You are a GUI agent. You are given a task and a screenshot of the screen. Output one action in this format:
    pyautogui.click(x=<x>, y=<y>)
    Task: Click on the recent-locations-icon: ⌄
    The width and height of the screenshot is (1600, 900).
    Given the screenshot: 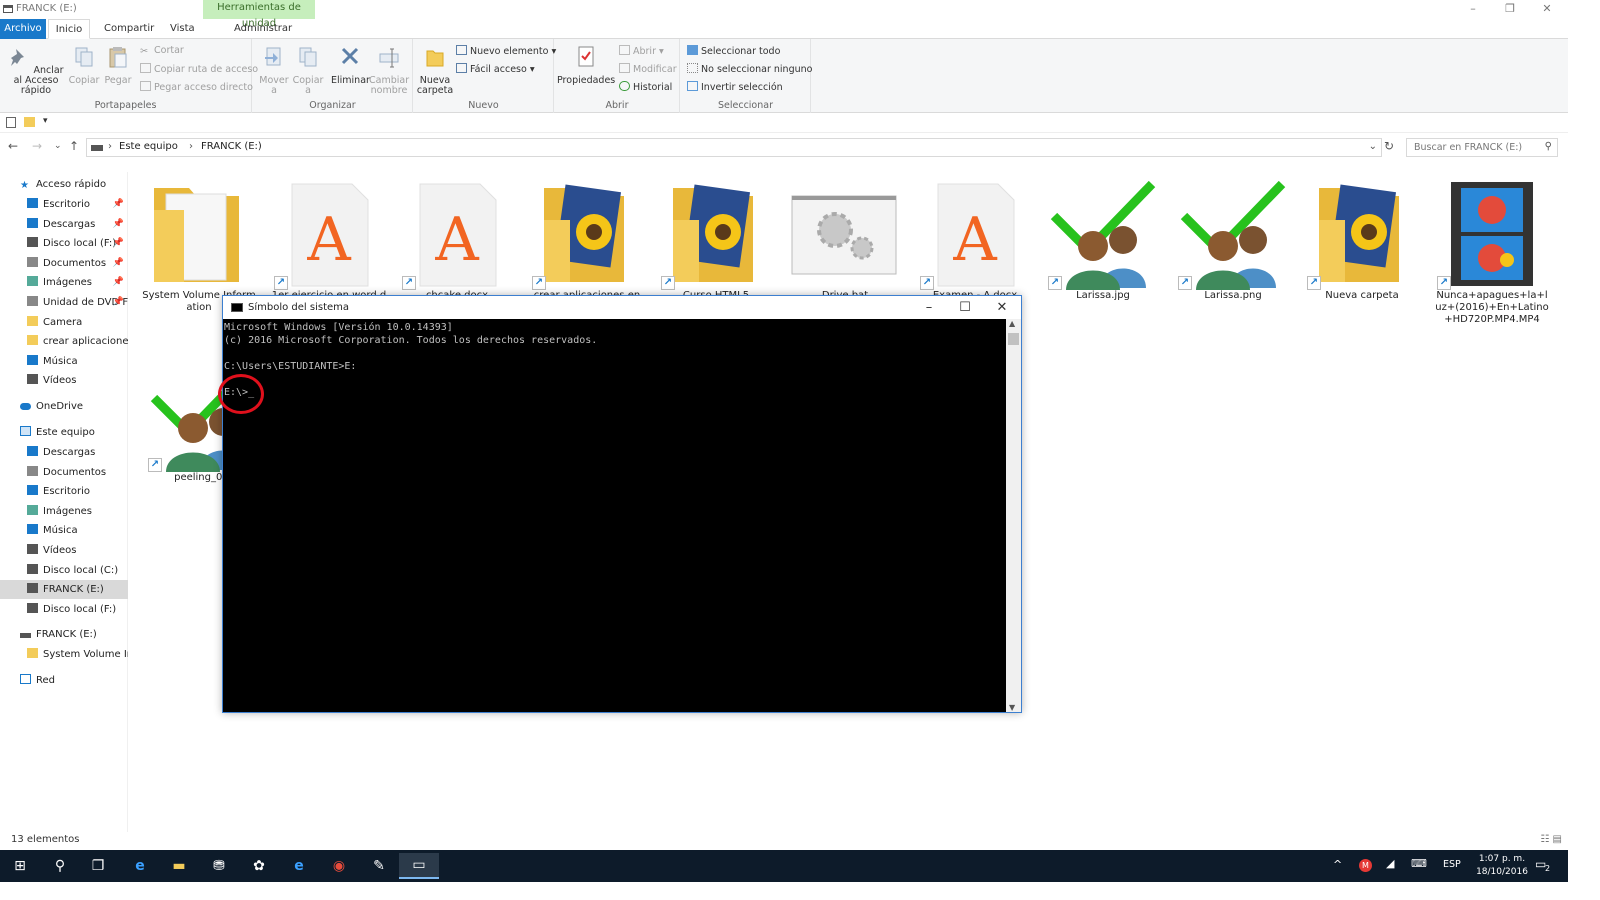 What is the action you would take?
    pyautogui.click(x=58, y=146)
    